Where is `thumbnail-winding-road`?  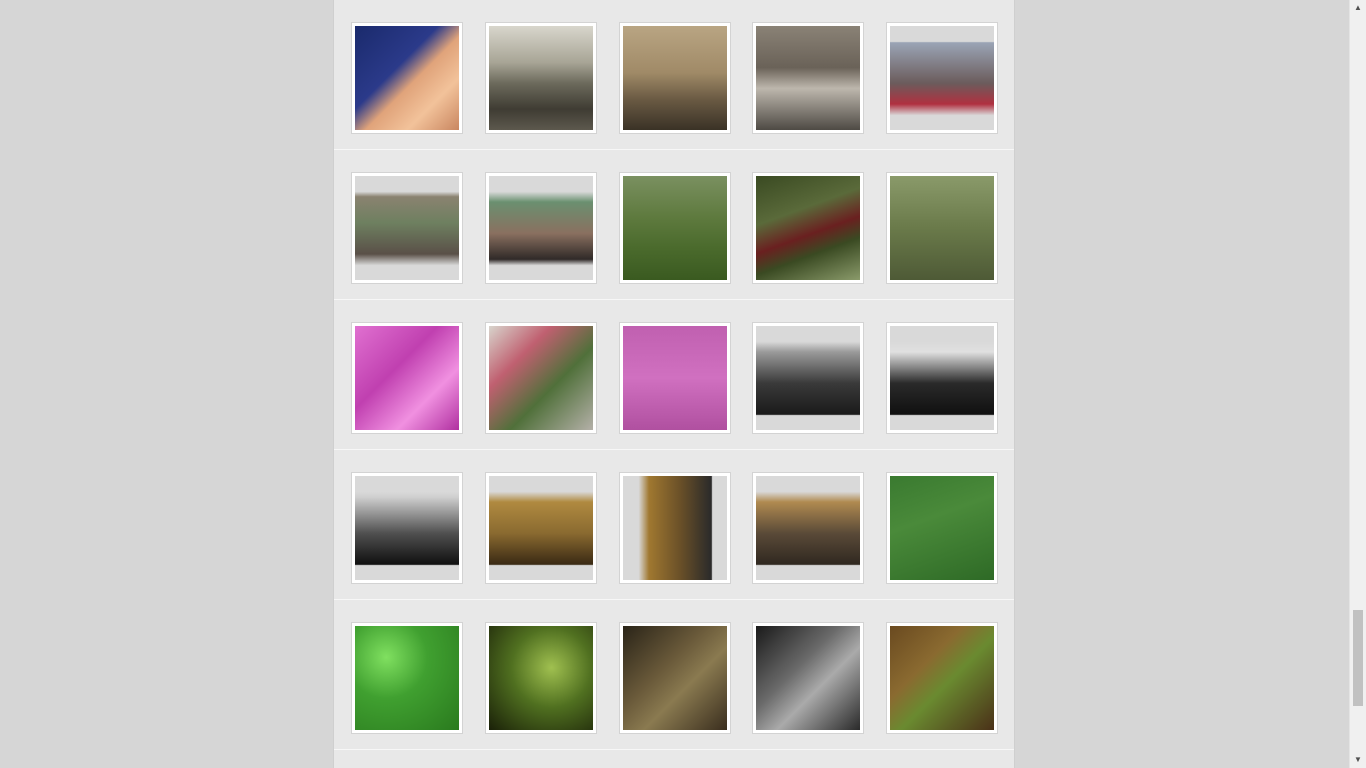
thumbnail-winding-road is located at coordinates (808, 228).